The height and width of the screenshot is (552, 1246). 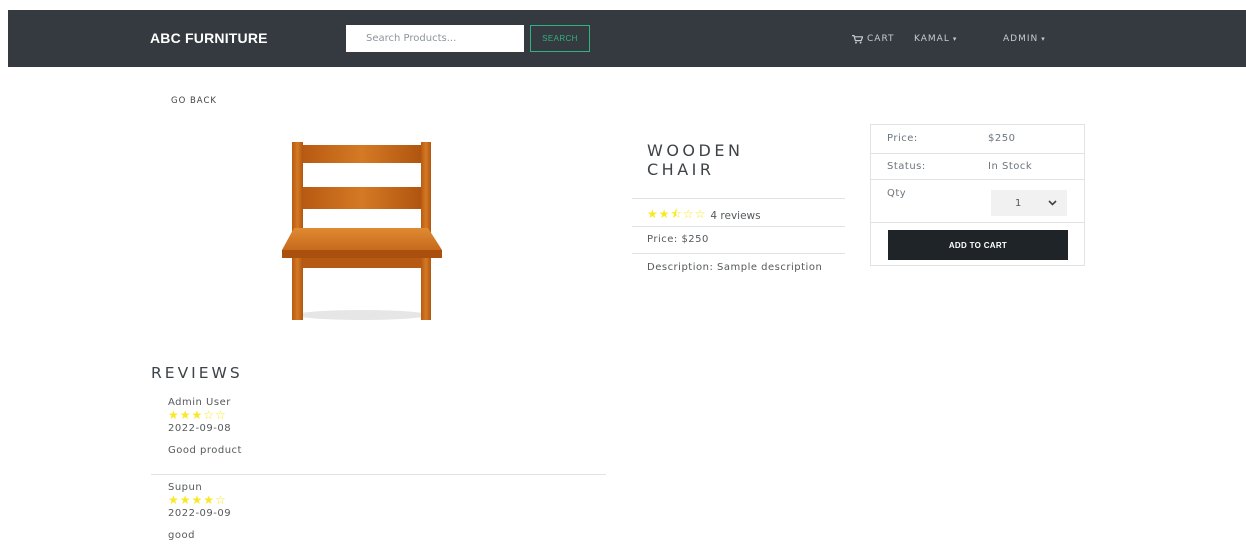 I want to click on price-row: Price: $250, so click(x=977, y=139).